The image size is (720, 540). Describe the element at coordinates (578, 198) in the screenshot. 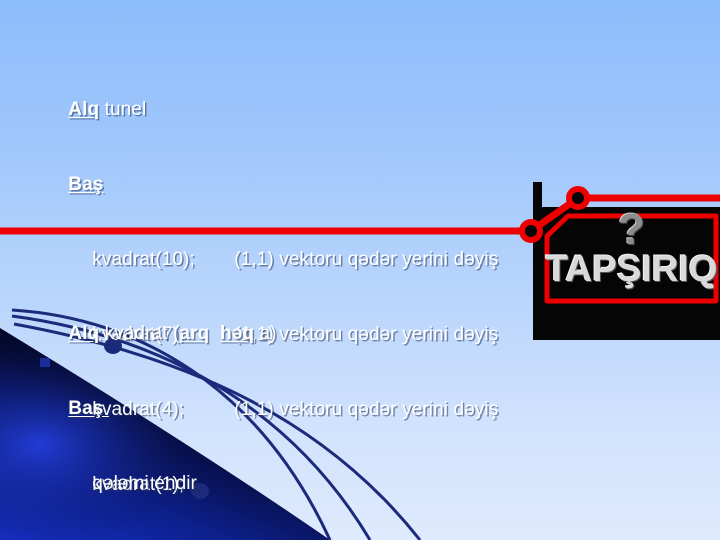

I see `wire-node-upper` at that location.